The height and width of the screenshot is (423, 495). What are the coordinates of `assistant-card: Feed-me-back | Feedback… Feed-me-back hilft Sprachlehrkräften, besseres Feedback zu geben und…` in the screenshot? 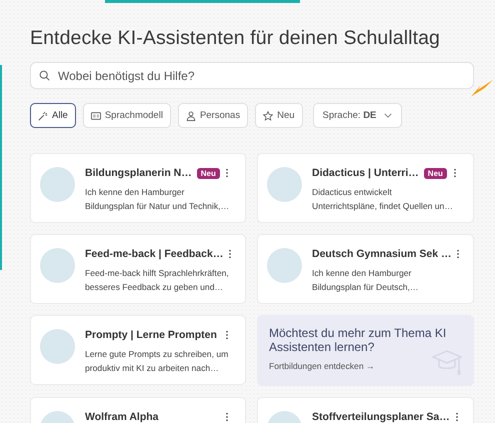 It's located at (138, 269).